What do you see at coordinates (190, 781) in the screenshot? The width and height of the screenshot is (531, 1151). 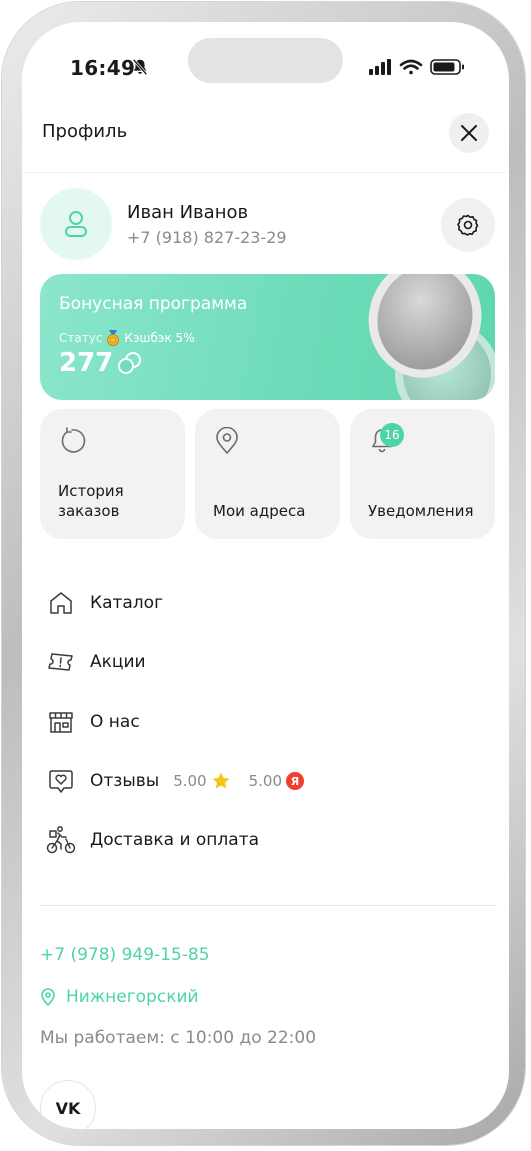 I see `rating-stars-value: 5.00` at bounding box center [190, 781].